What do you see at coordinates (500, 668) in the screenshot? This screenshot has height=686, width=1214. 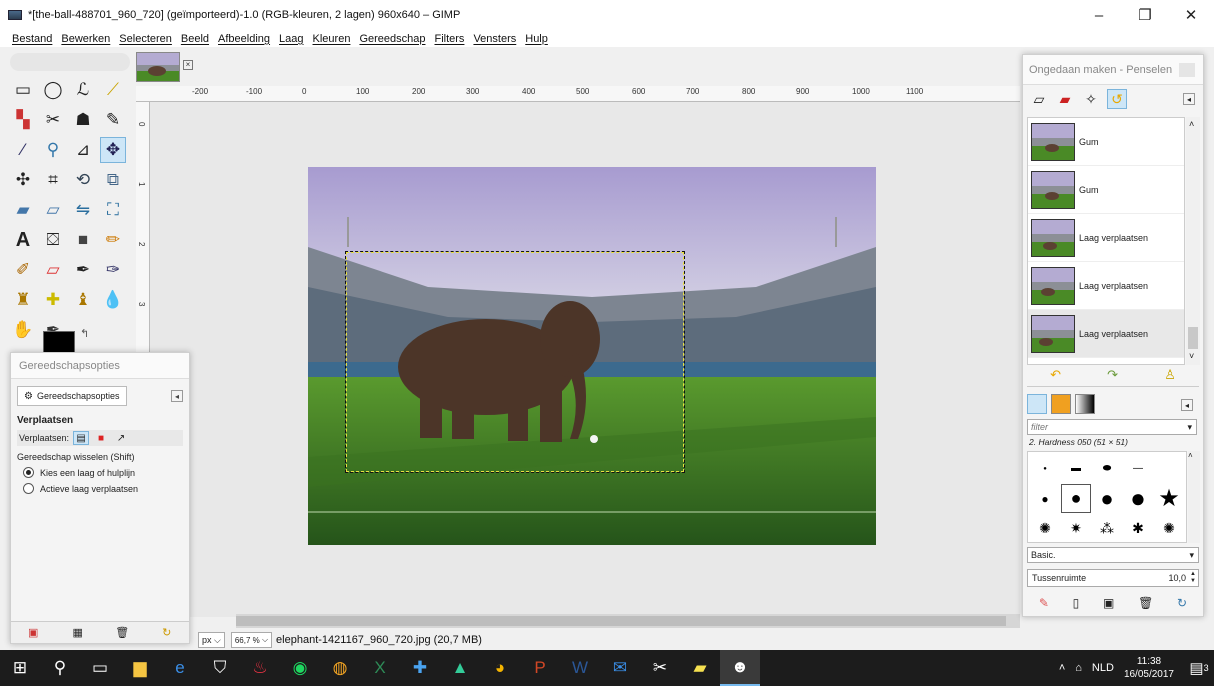 I see `chrome-icon: ◕` at bounding box center [500, 668].